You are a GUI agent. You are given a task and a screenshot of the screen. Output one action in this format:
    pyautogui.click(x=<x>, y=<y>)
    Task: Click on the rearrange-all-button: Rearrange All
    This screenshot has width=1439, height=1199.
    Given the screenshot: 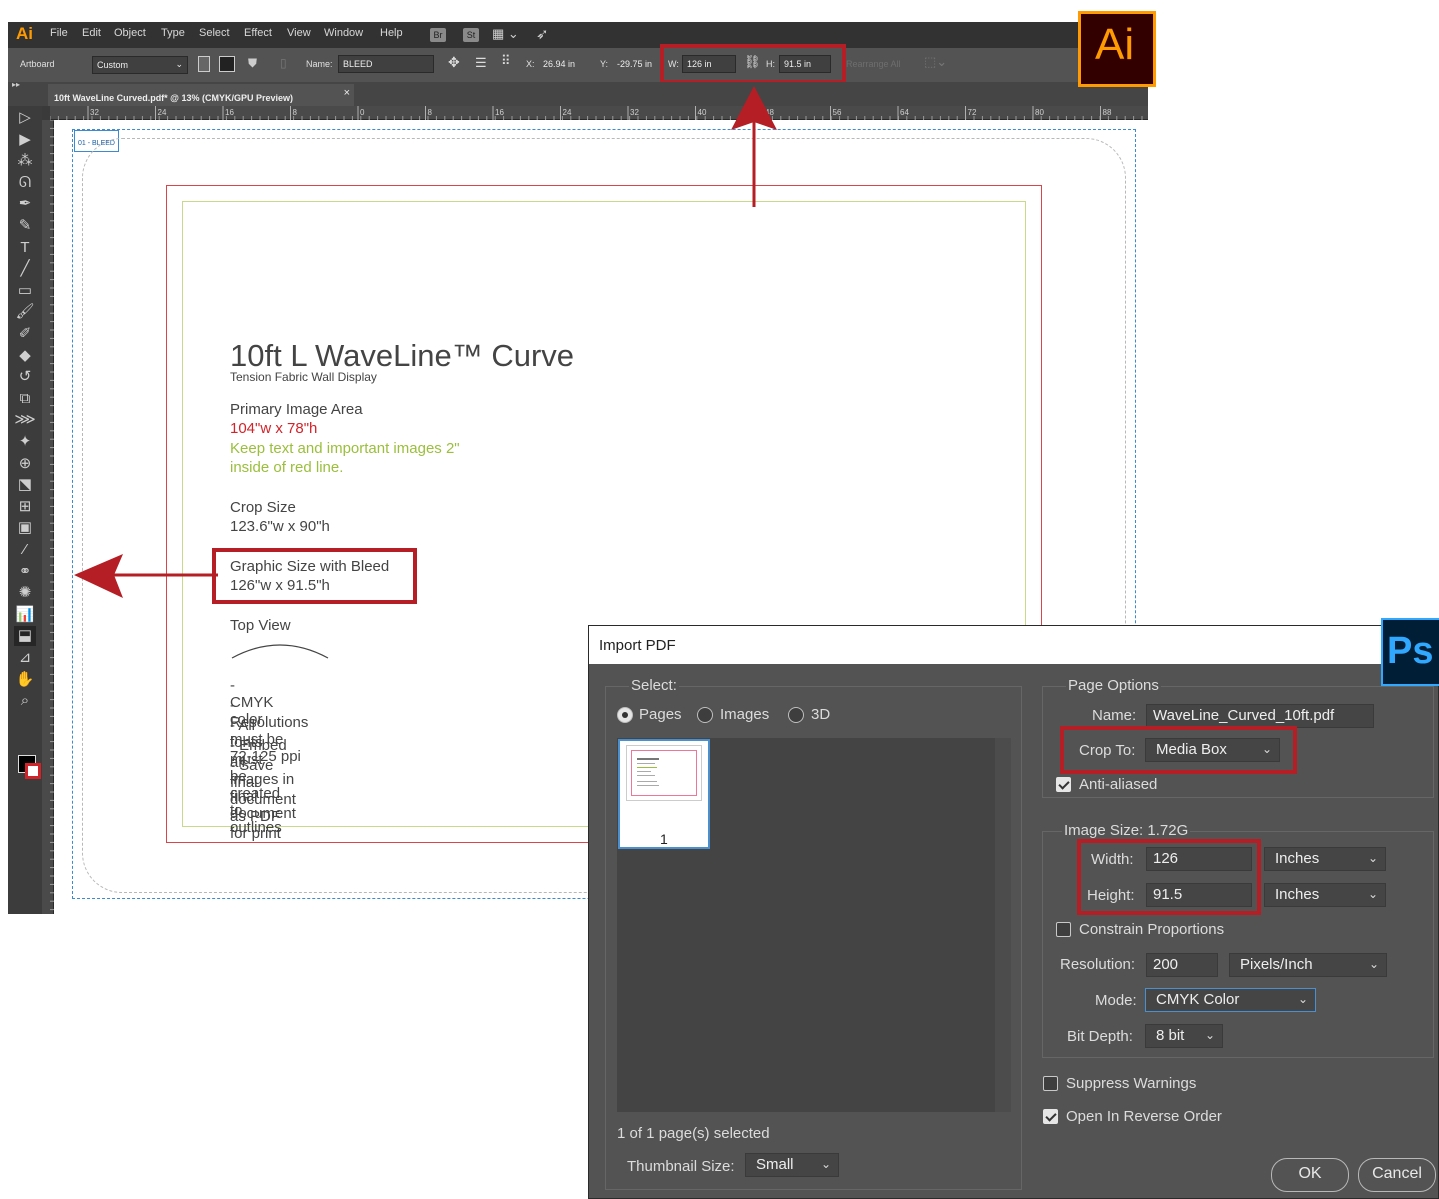 What is the action you would take?
    pyautogui.click(x=873, y=64)
    